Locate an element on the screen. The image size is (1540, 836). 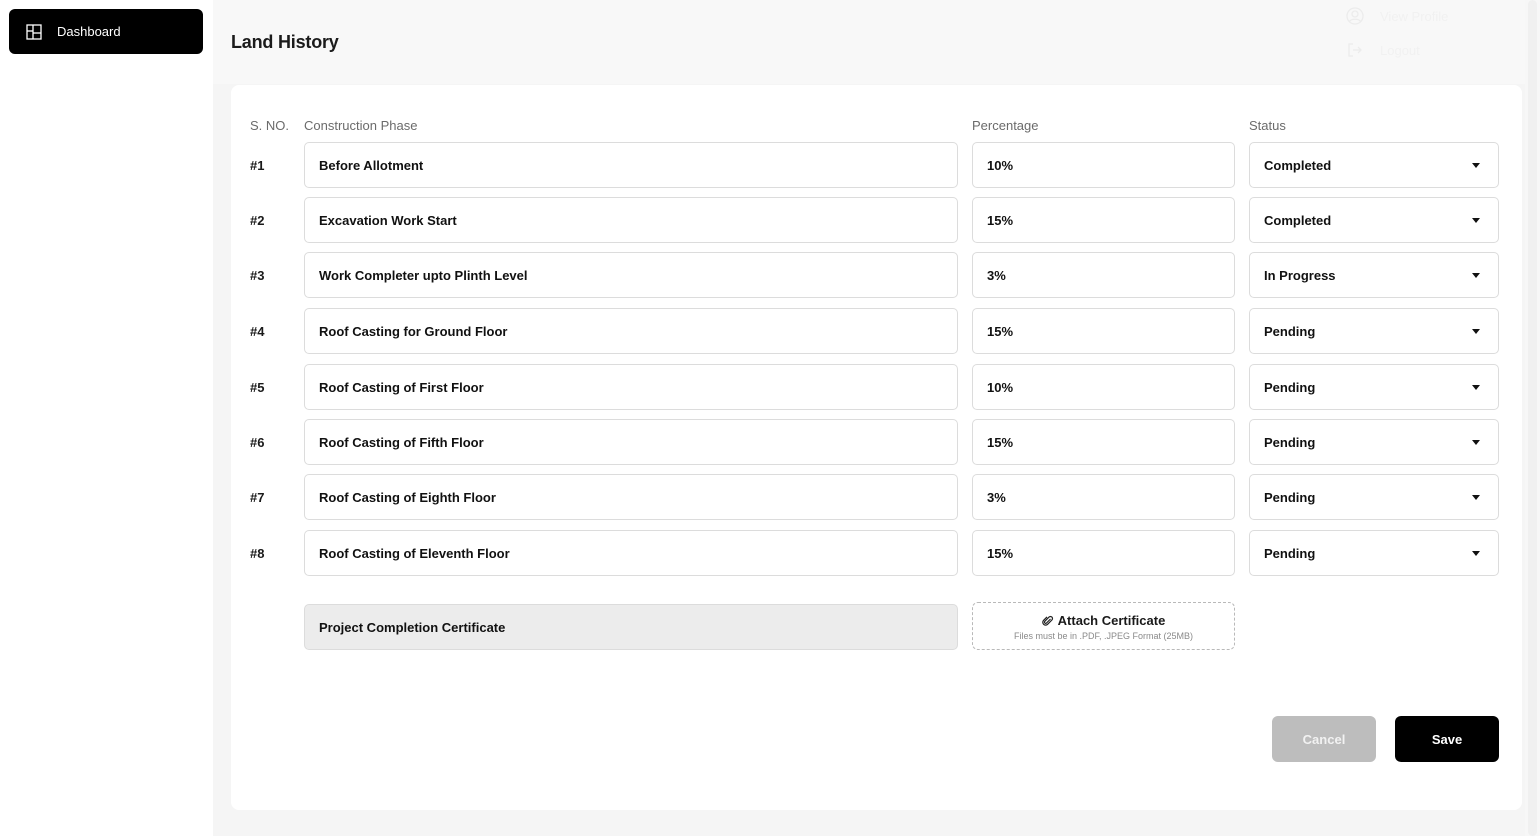
view-profile-link: View Profile is located at coordinates (1397, 16).